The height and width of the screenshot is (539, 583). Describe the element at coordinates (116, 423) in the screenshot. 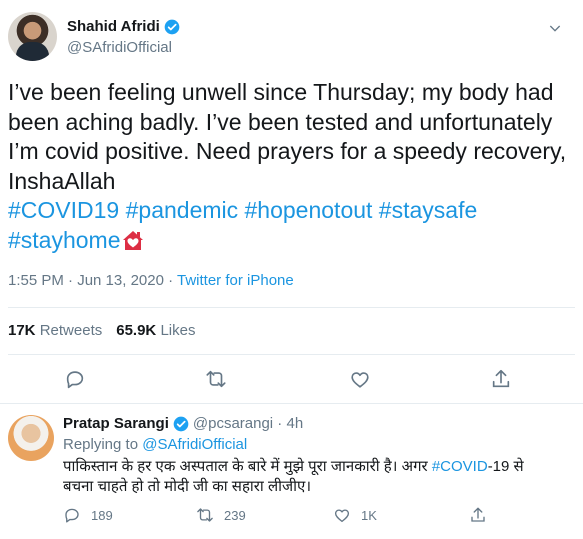

I see `reply-author-name: Pratap Sarangi` at that location.